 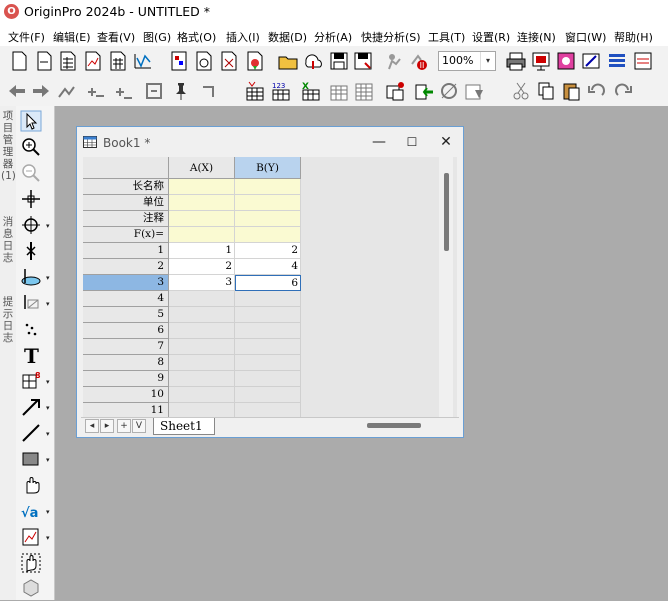 What do you see at coordinates (287, 37) in the screenshot?
I see `menu-data: 数据(D)` at bounding box center [287, 37].